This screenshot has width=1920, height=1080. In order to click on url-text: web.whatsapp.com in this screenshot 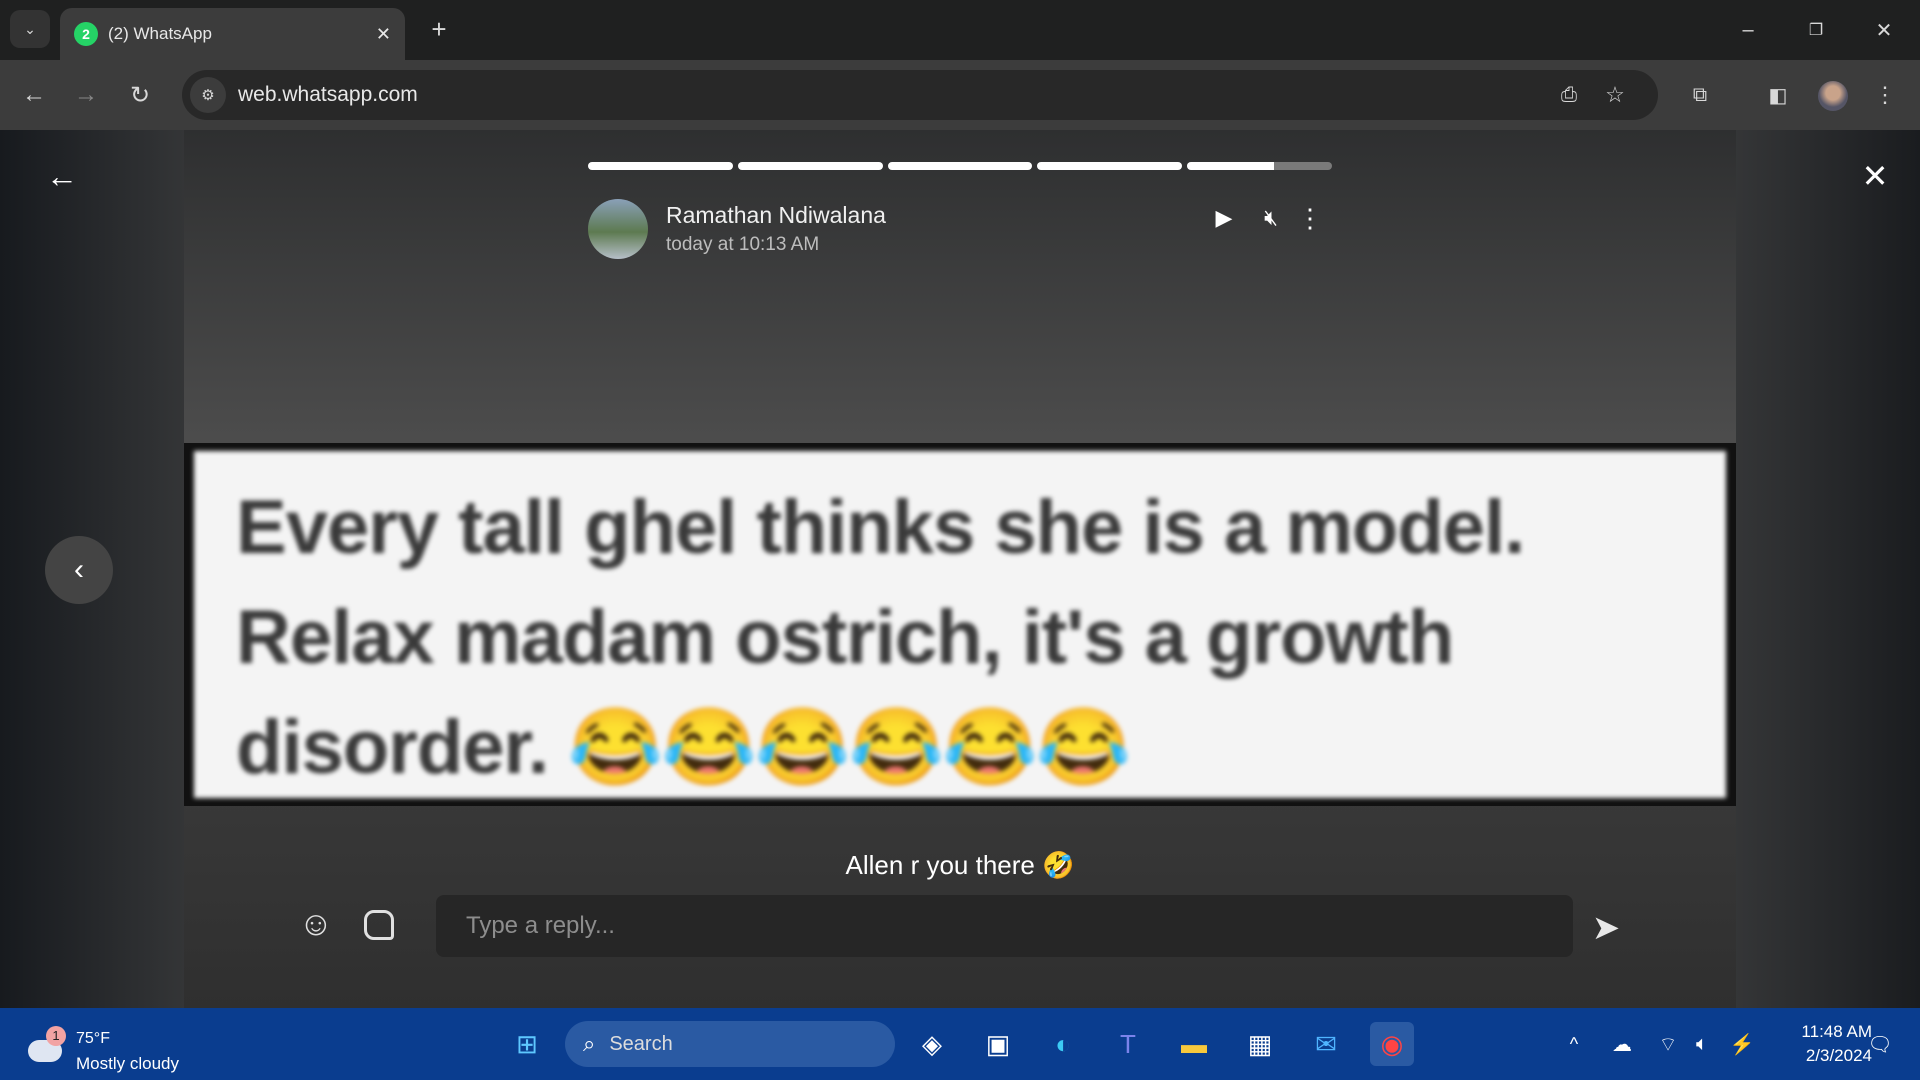, I will do `click(328, 95)`.